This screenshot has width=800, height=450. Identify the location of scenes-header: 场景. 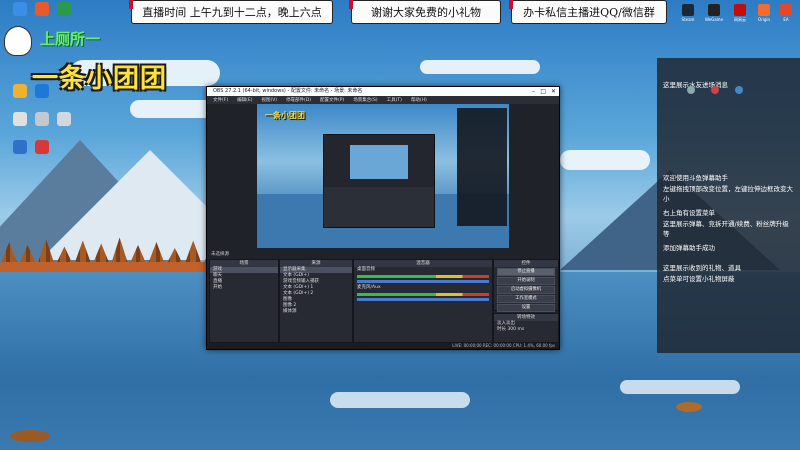
(244, 263).